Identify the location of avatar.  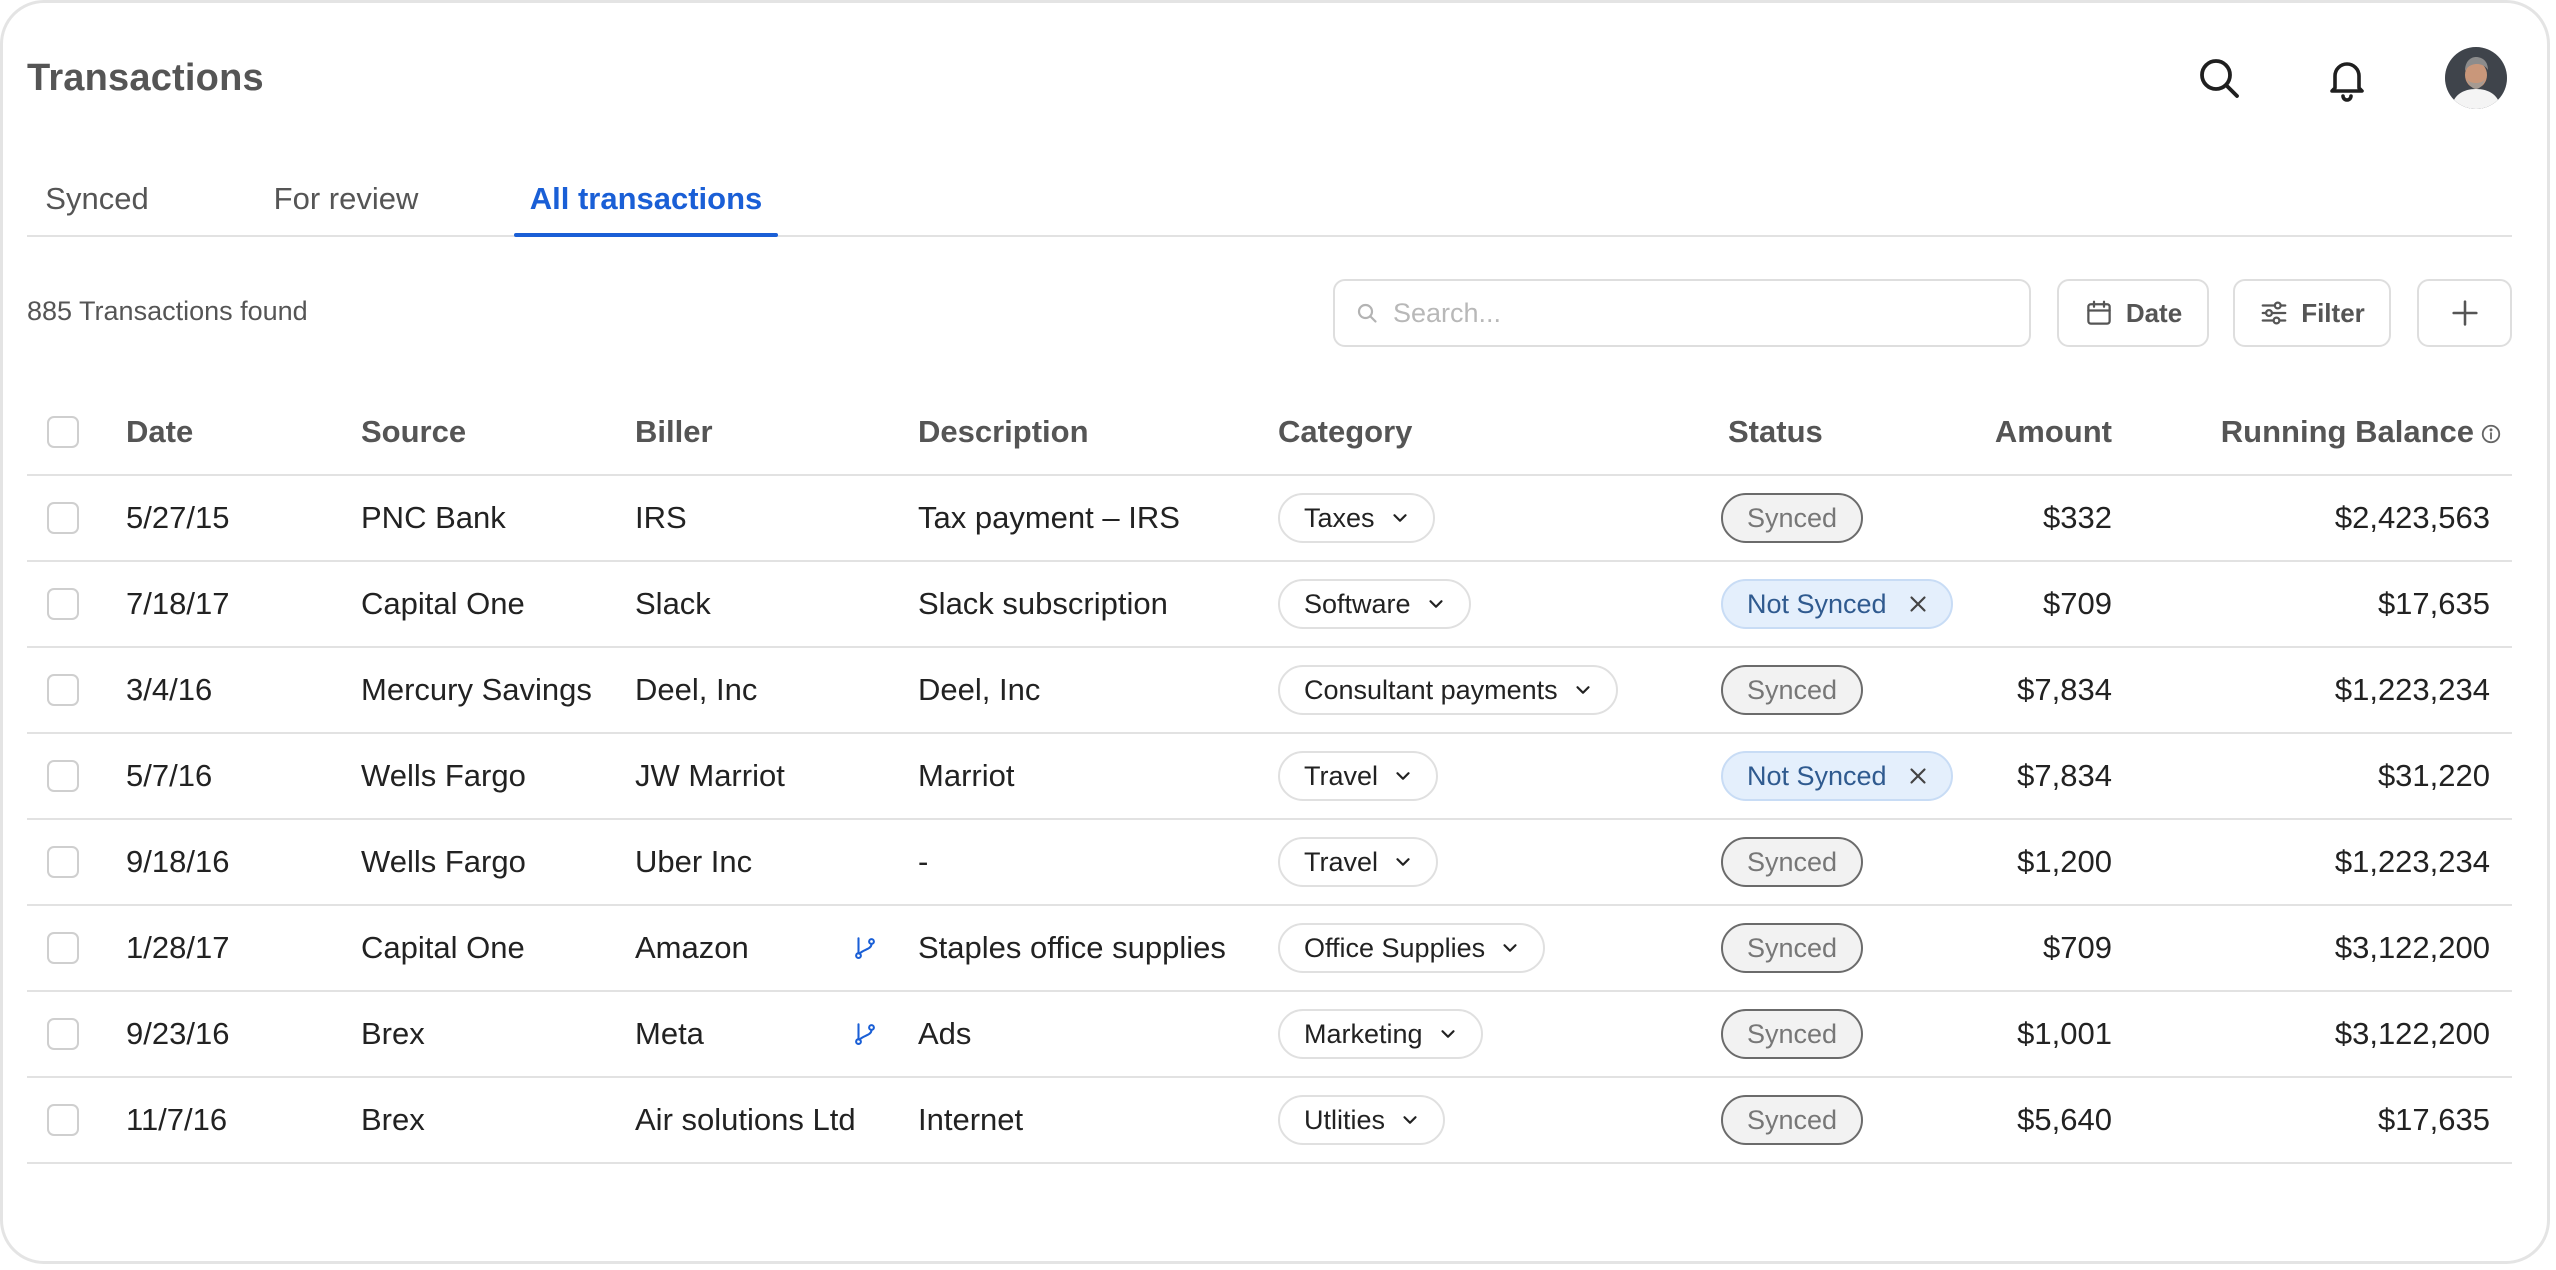
(2476, 78).